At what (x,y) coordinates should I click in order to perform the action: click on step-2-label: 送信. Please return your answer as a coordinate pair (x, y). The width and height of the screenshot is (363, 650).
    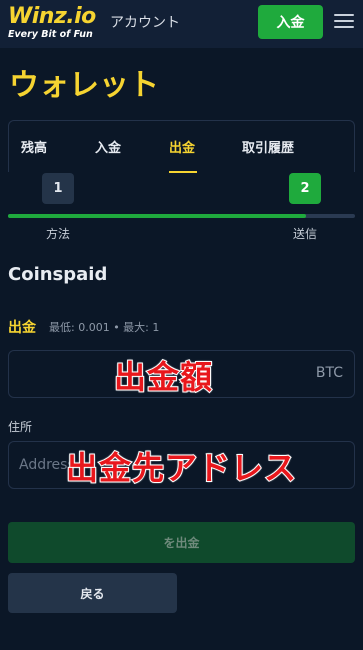
    Looking at the image, I should click on (305, 234).